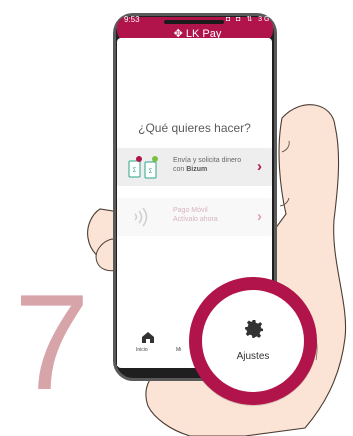  What do you see at coordinates (195, 219) in the screenshot?
I see `card-subtitle: Actívalo ahora` at bounding box center [195, 219].